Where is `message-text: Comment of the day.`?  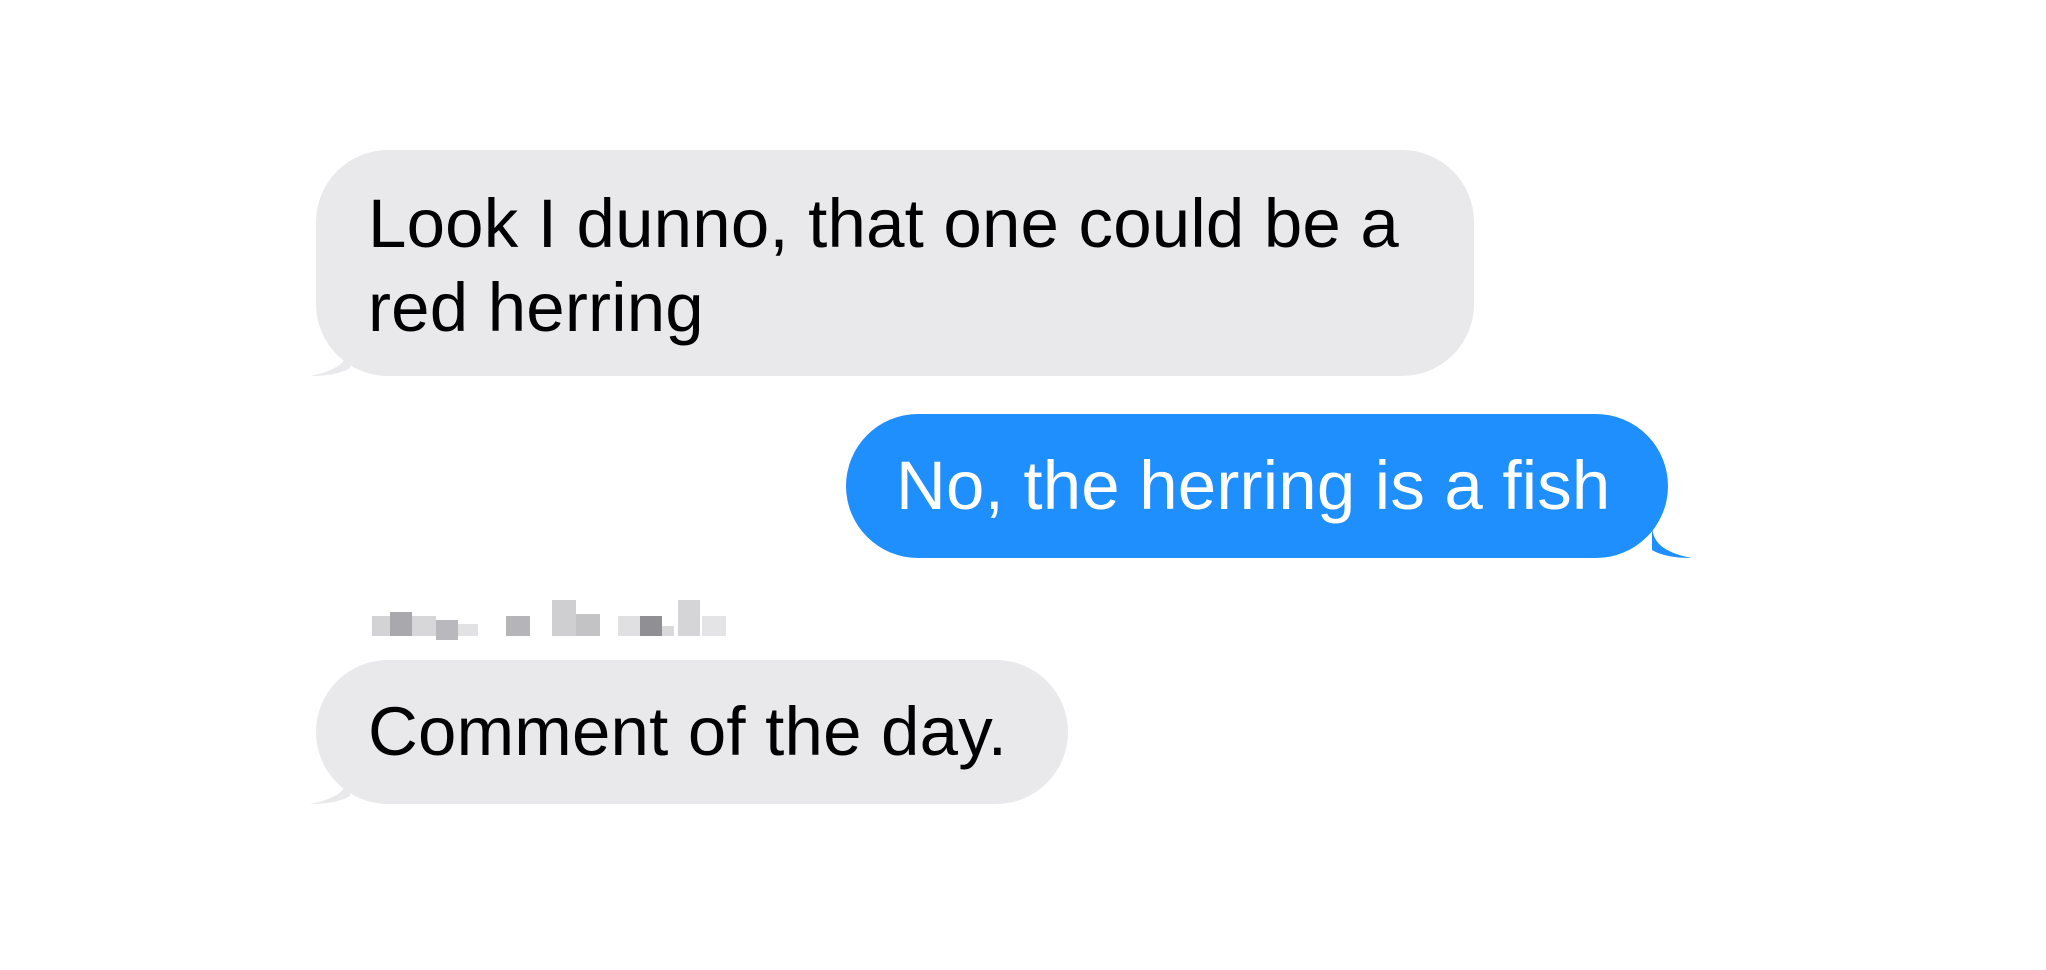 message-text: Comment of the day. is located at coordinates (688, 731).